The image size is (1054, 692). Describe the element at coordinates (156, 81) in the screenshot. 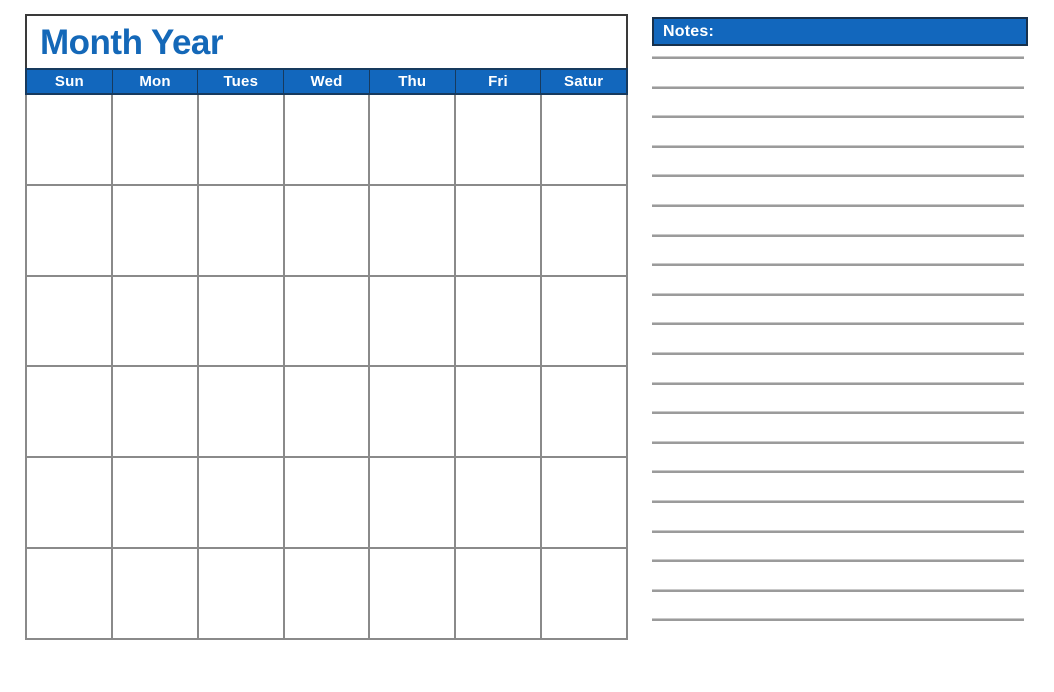

I see `weekday-header-mon: Mon` at that location.